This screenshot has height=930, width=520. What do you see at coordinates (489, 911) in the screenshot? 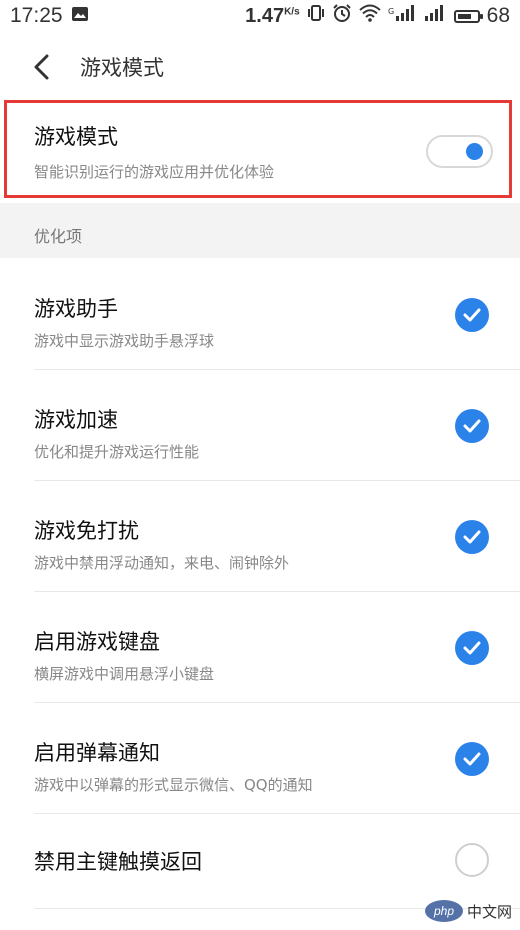
I see `watermark-text: 中文网` at bounding box center [489, 911].